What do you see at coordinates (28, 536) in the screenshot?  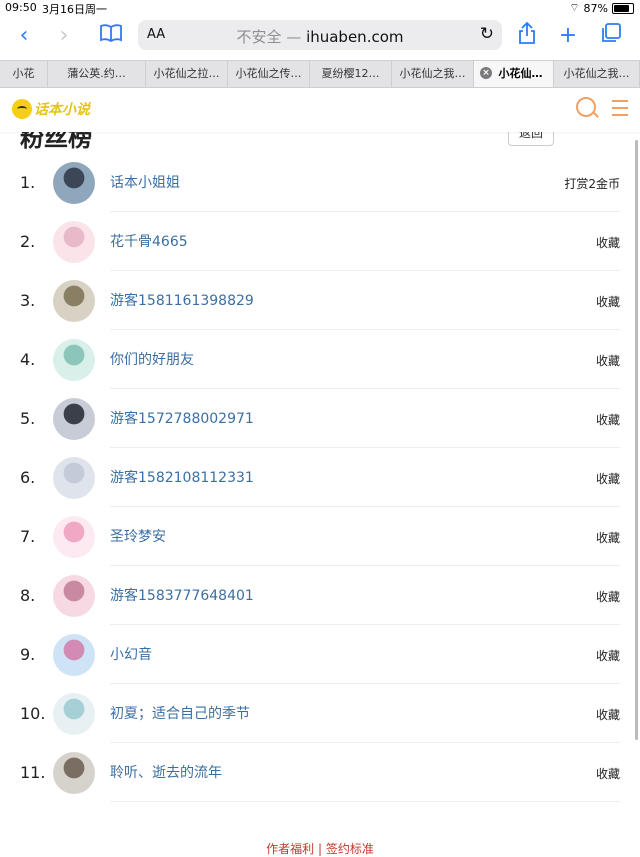 I see `rank-number: 7.` at bounding box center [28, 536].